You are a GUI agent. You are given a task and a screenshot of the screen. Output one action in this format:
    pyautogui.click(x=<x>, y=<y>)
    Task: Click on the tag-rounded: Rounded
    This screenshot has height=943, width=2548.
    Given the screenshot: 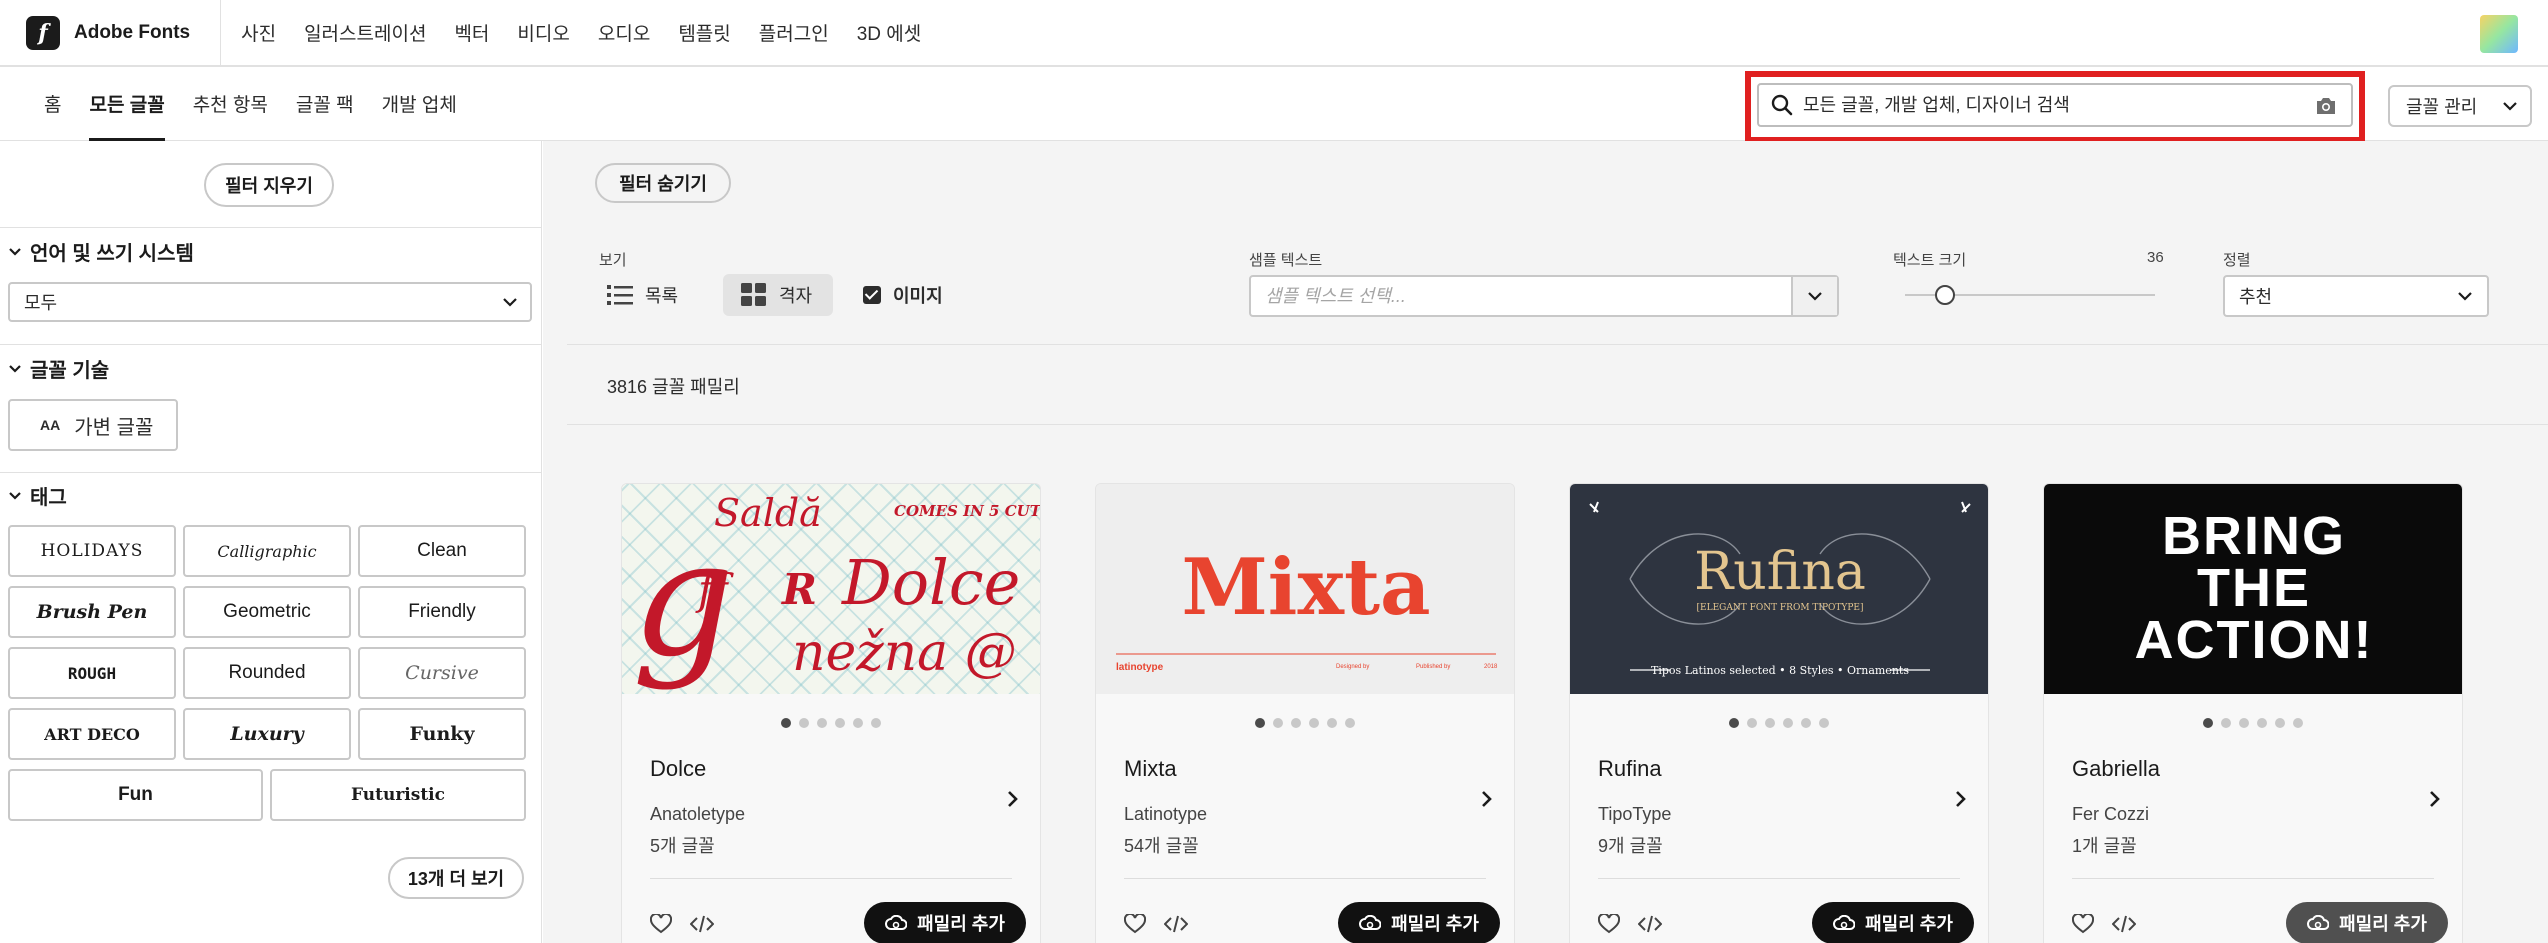 What is the action you would take?
    pyautogui.click(x=267, y=673)
    